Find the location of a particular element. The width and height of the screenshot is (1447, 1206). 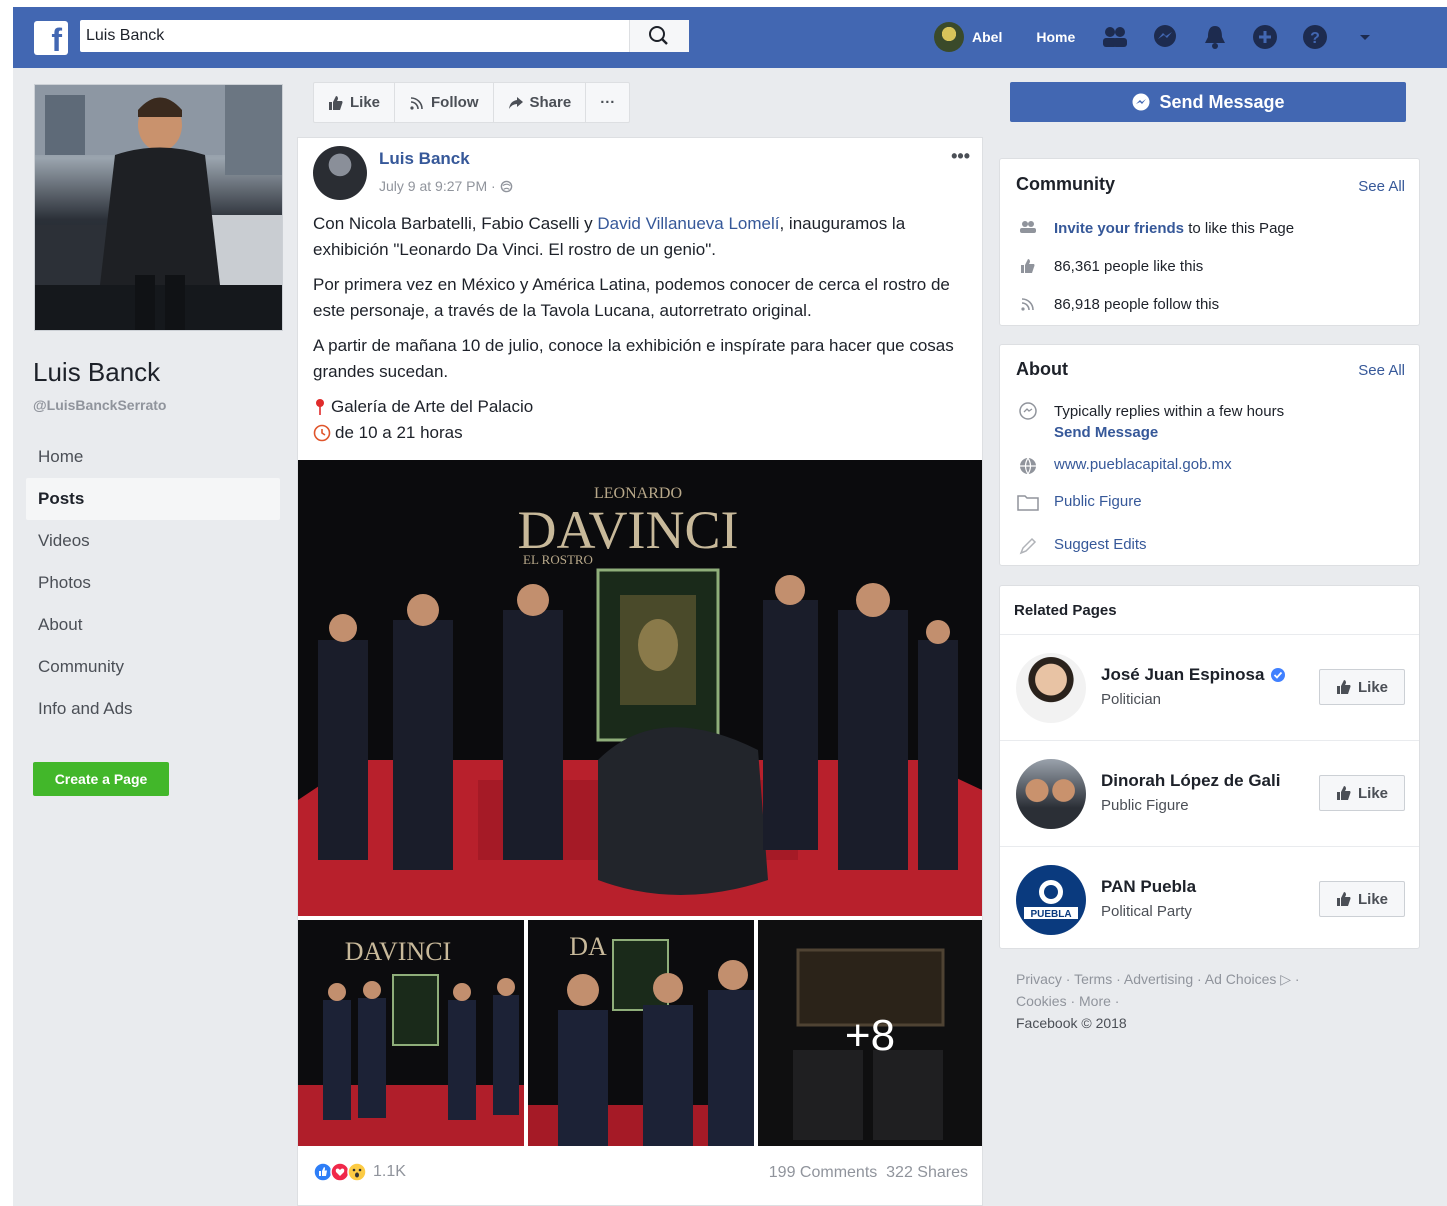

about-website-row: www.pueblacapital.gob.mx is located at coordinates (1124, 468).